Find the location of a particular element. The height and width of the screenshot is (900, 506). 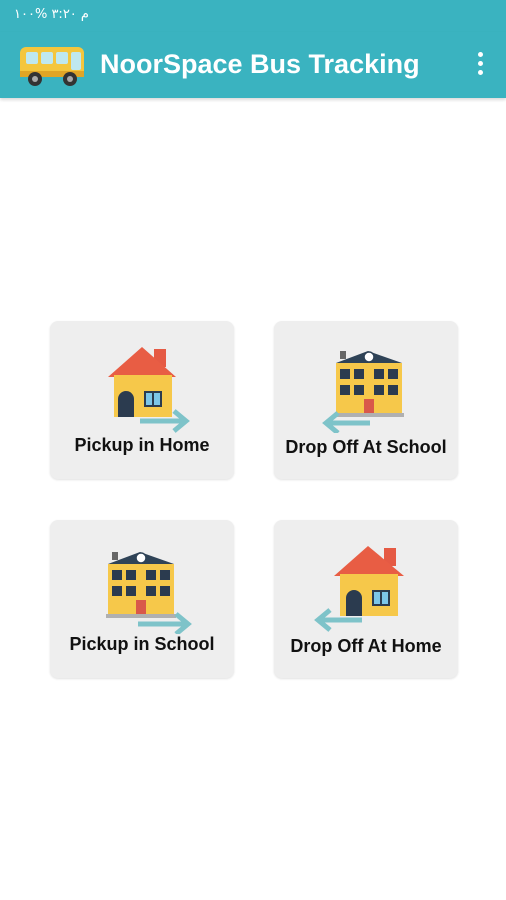

app-bar: NoorSpace Bus Tracking is located at coordinates (253, 65).